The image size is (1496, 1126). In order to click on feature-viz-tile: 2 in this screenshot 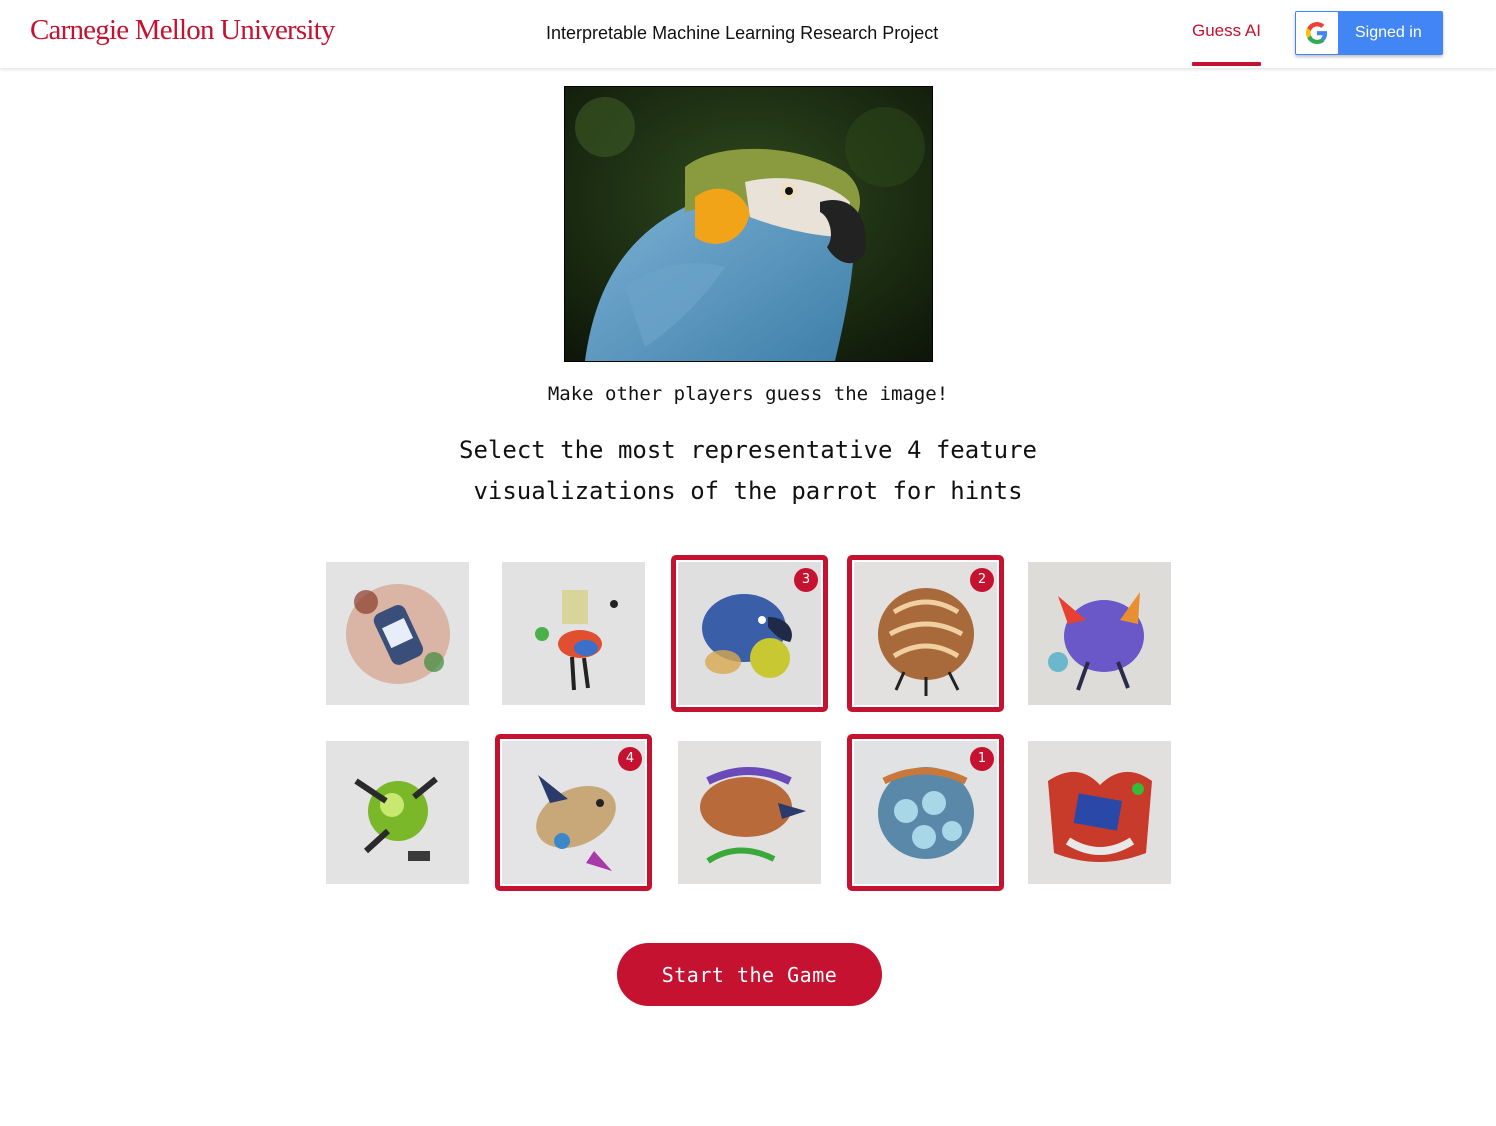, I will do `click(925, 633)`.